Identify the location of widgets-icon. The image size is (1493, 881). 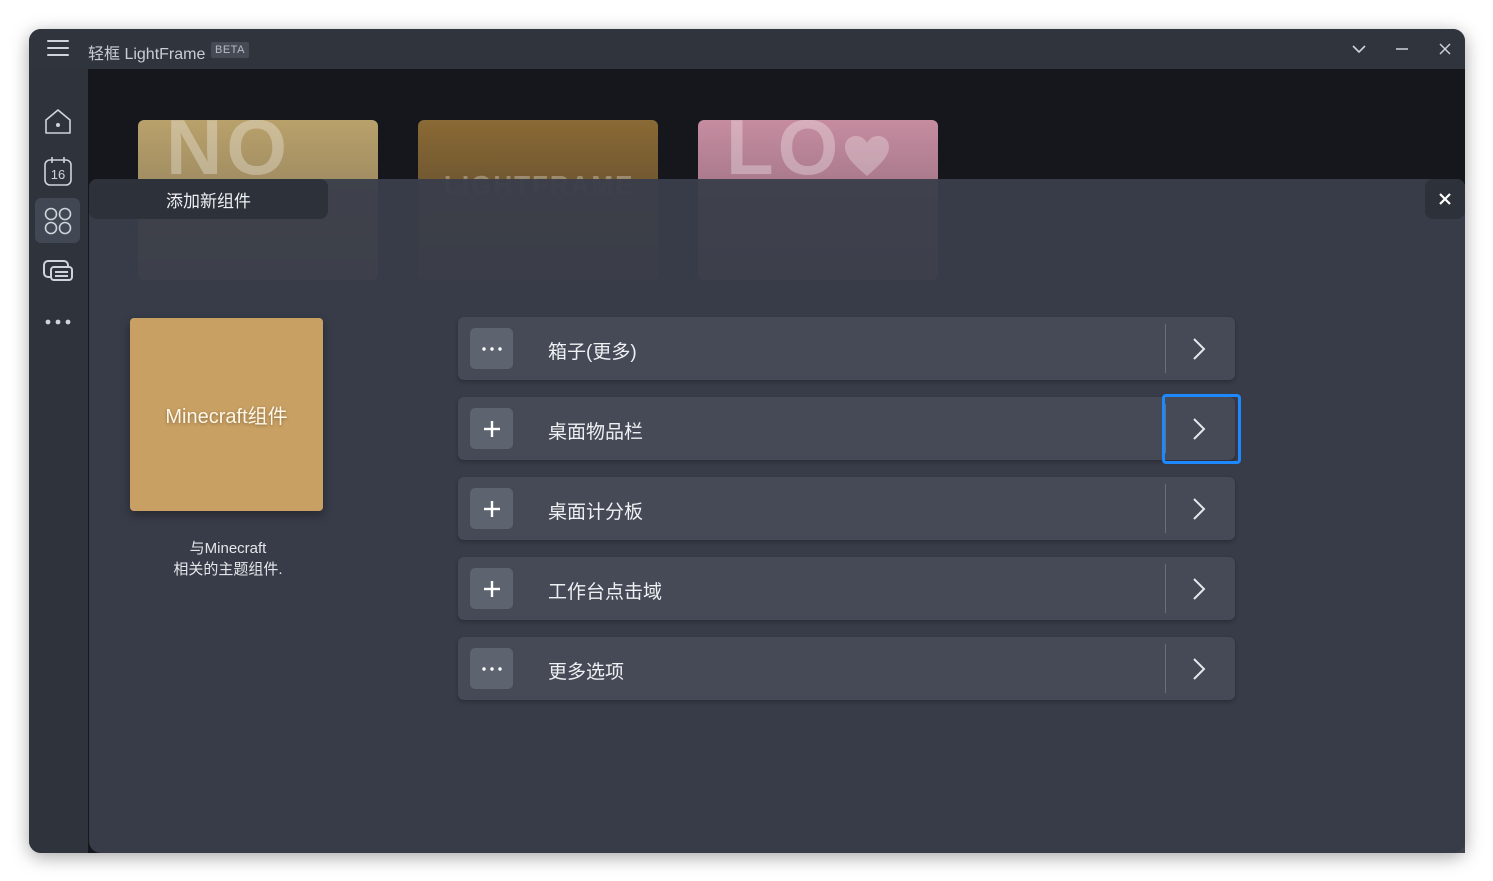
(57, 220).